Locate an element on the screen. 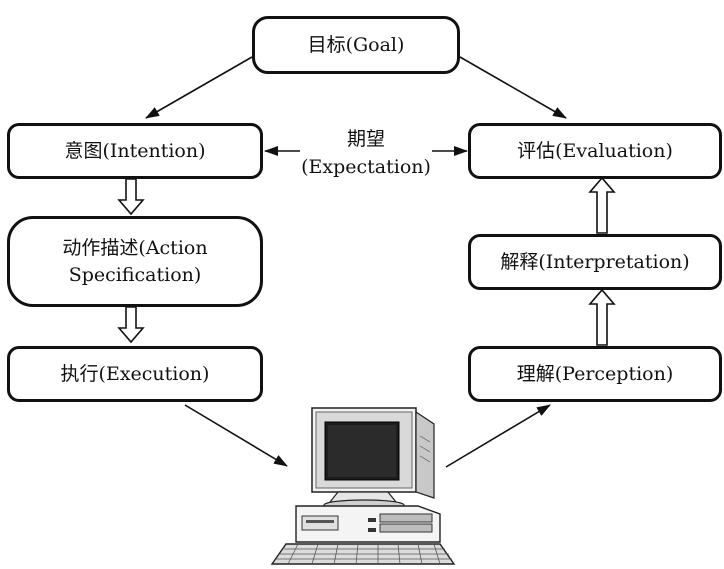 The height and width of the screenshot is (569, 724). intention-label: 意图(Intention) is located at coordinates (135, 150).